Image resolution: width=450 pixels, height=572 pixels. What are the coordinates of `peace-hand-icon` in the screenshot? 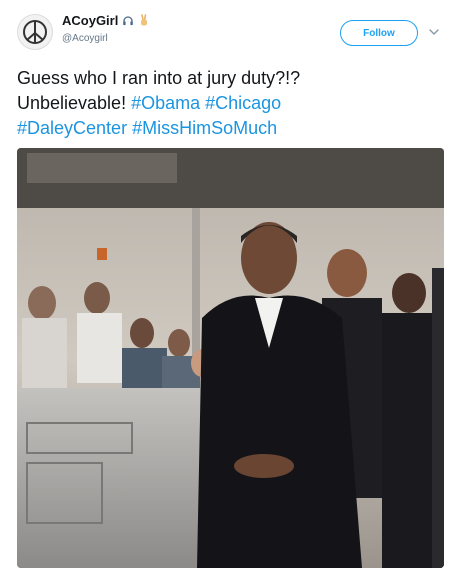 It's located at (144, 20).